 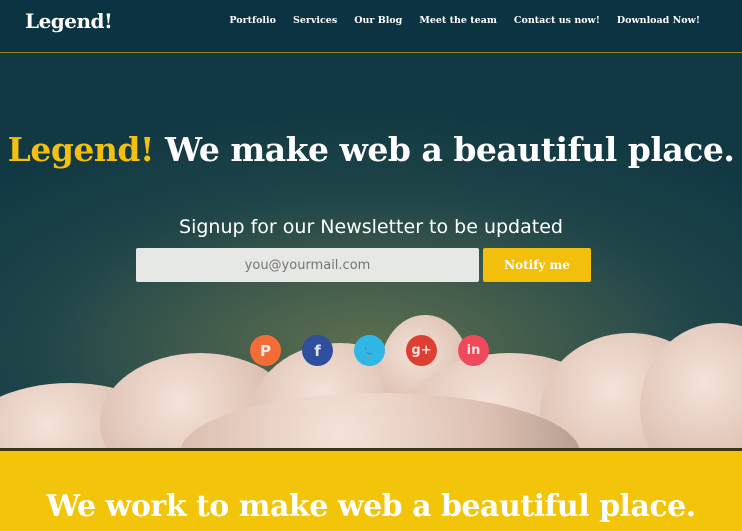 What do you see at coordinates (307, 265) in the screenshot?
I see `email-input` at bounding box center [307, 265].